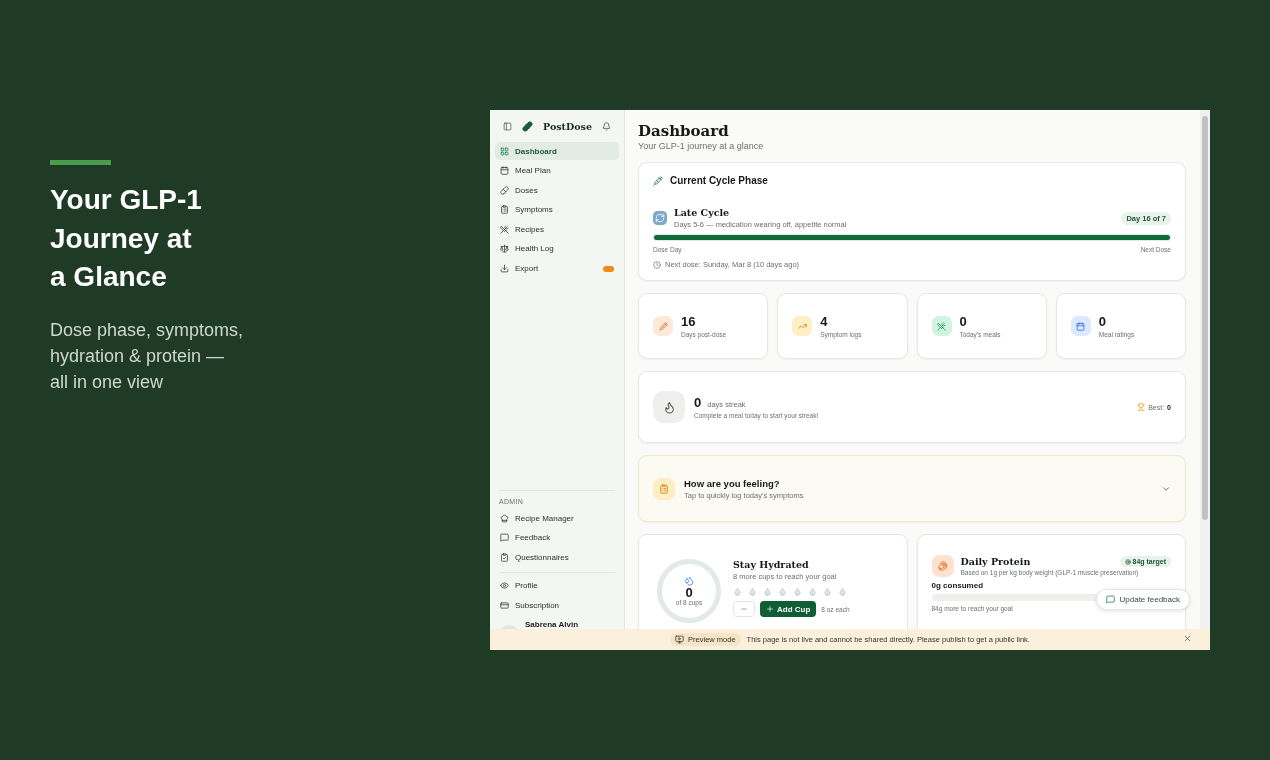 This screenshot has height=760, width=1270. What do you see at coordinates (557, 537) in the screenshot?
I see `nav-item: Feedback` at bounding box center [557, 537].